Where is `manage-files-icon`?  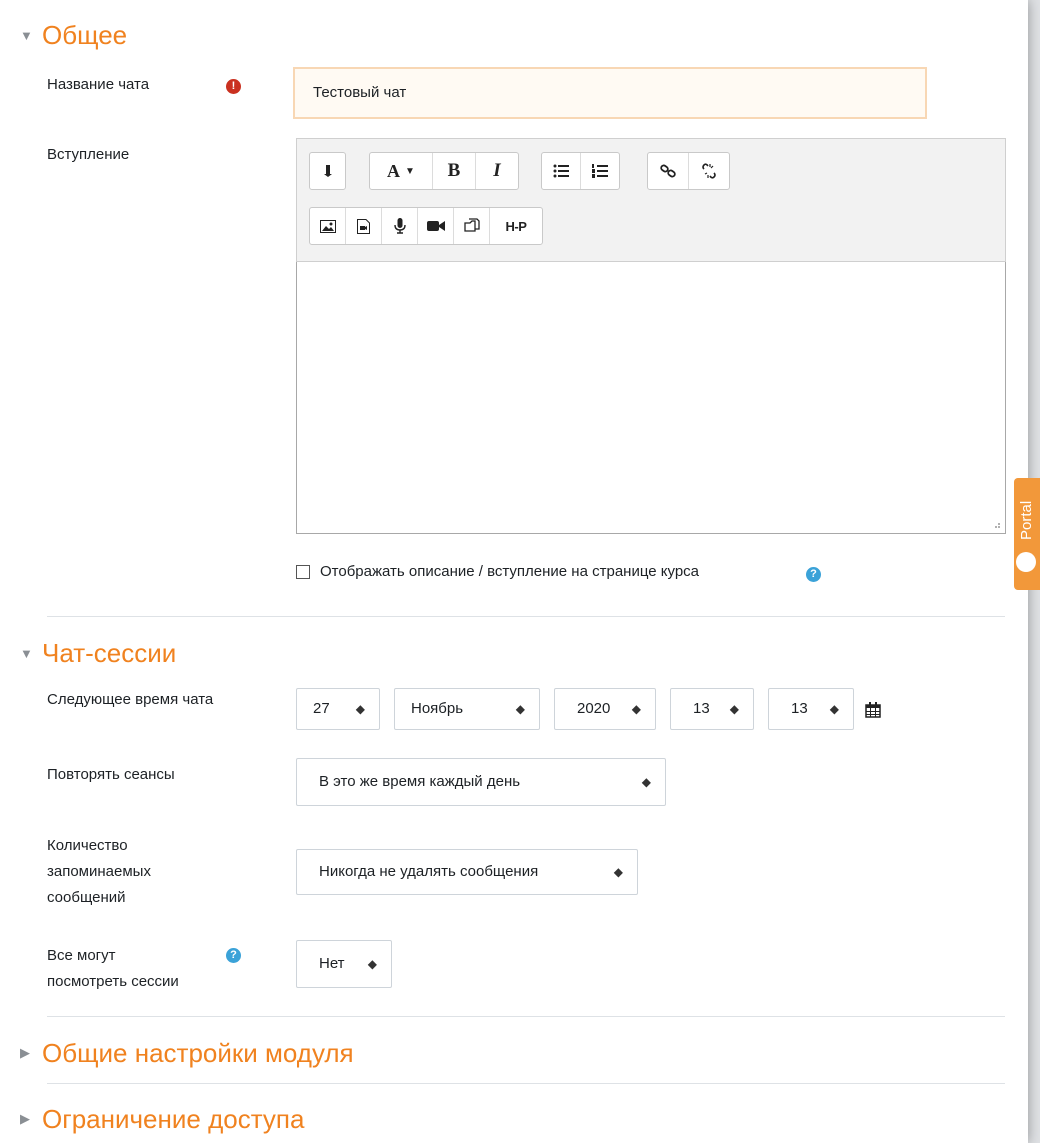 manage-files-icon is located at coordinates (472, 226).